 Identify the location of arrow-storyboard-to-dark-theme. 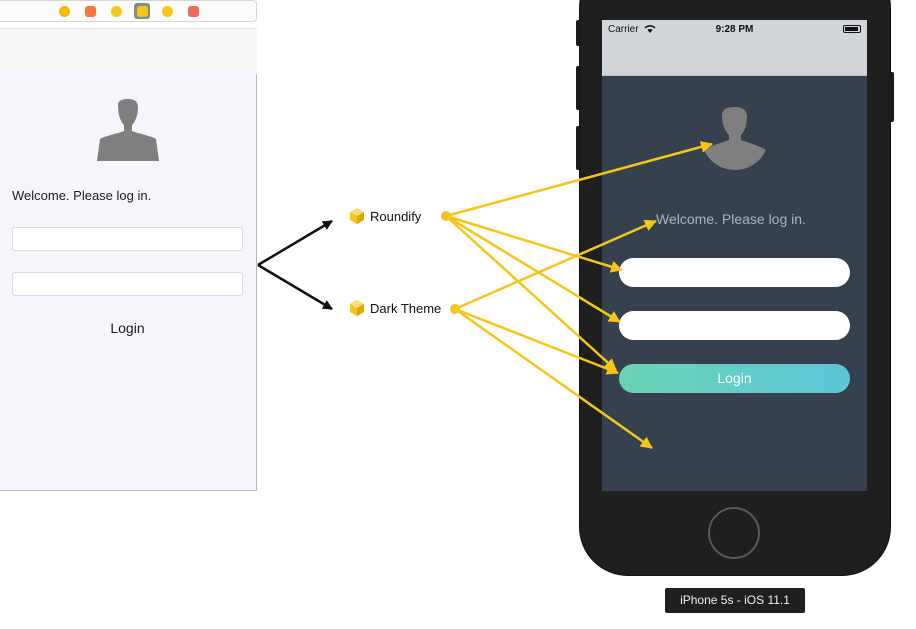
(295, 287).